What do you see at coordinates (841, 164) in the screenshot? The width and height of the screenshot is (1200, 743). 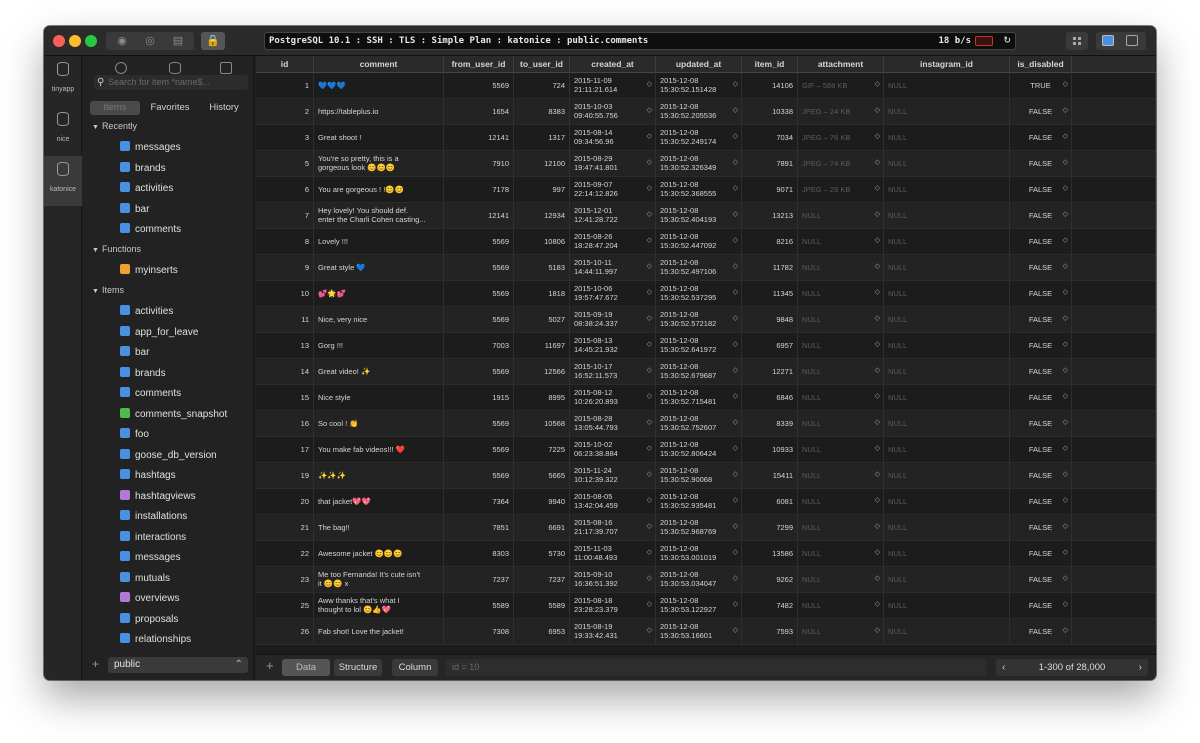 I see `cell-attachment: JPEG – 74 KB ◇` at bounding box center [841, 164].